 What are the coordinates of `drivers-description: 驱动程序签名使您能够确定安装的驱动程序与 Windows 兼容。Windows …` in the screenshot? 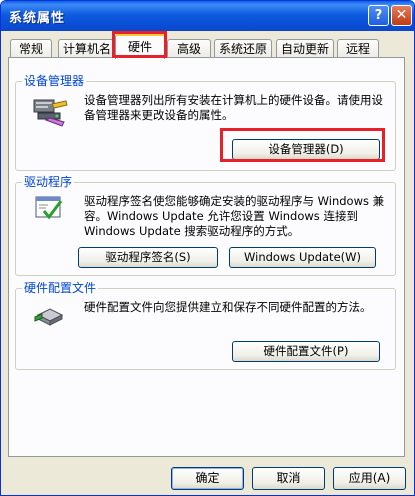 It's located at (234, 216).